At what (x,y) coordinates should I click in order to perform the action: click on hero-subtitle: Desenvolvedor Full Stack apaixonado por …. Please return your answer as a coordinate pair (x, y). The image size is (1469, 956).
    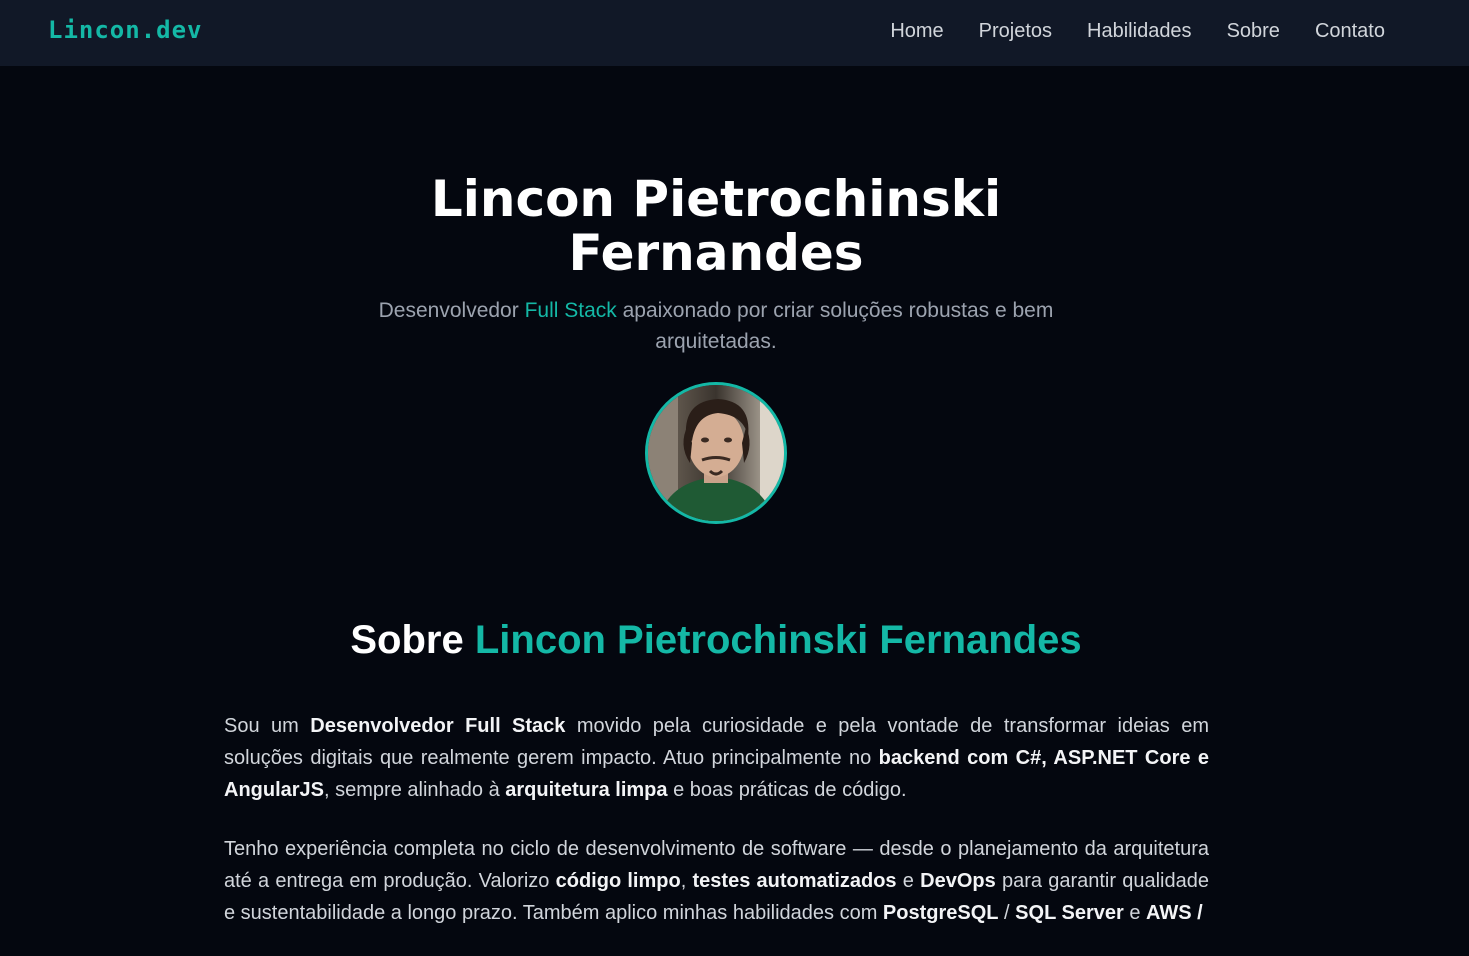
    Looking at the image, I should click on (716, 326).